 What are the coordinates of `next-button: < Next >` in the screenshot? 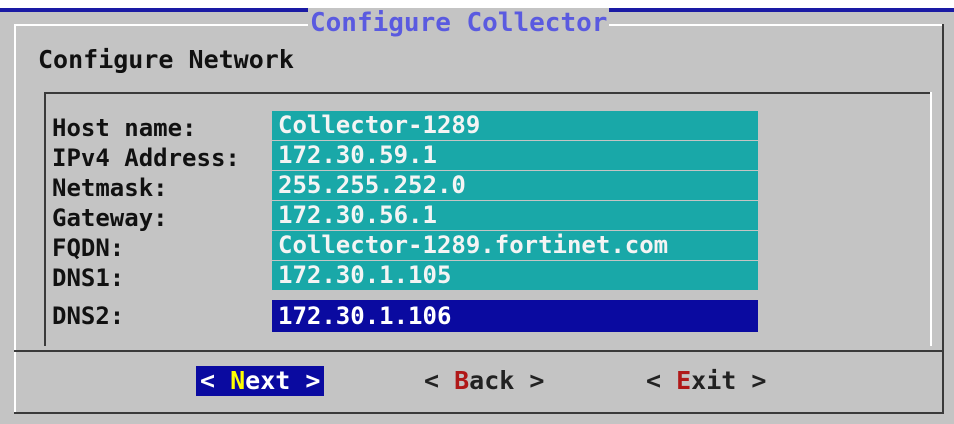 It's located at (260, 381).